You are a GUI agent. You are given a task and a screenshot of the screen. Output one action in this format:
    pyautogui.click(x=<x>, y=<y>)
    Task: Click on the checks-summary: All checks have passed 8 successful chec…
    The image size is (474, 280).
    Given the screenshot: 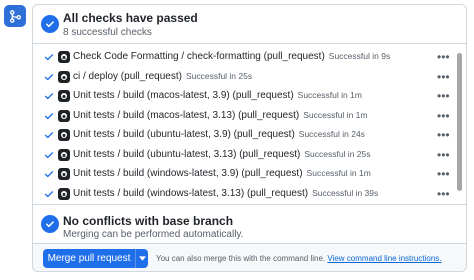 What is the action you would take?
    pyautogui.click(x=249, y=24)
    